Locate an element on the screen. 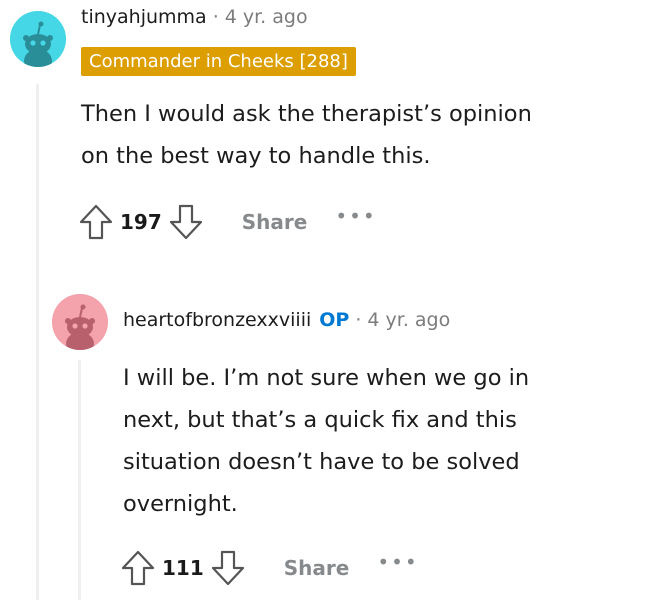 The image size is (645, 600). comment-meta: tinyahjumma · 4 yr. ago is located at coordinates (194, 17).